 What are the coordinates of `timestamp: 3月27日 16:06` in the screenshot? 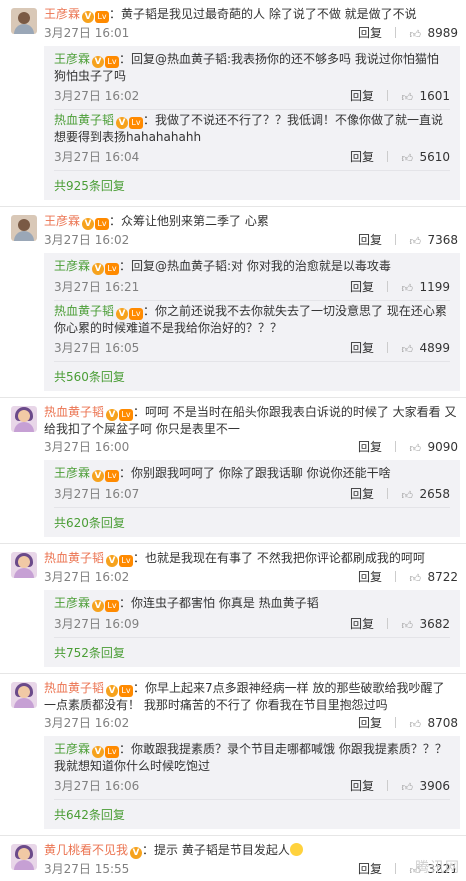 It's located at (97, 786).